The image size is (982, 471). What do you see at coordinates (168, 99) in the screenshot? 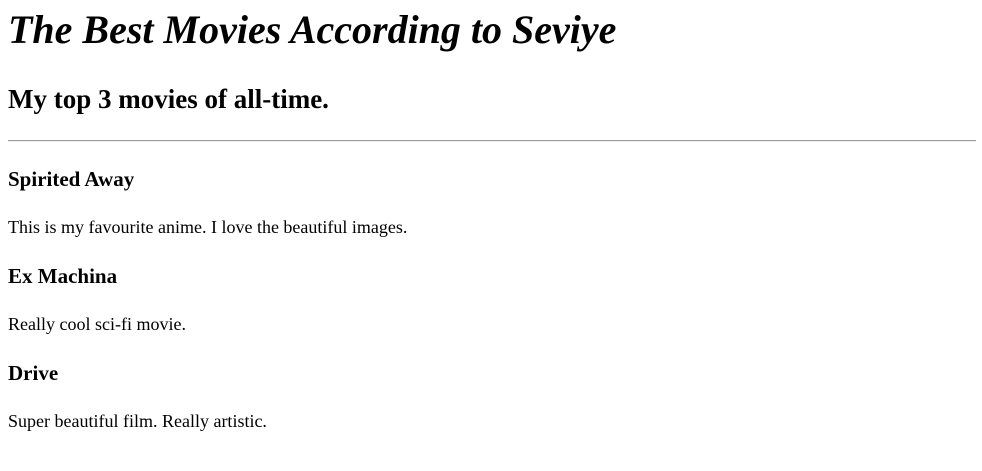
I see `page-subtitle: My top 3 movies of all-time.` at bounding box center [168, 99].